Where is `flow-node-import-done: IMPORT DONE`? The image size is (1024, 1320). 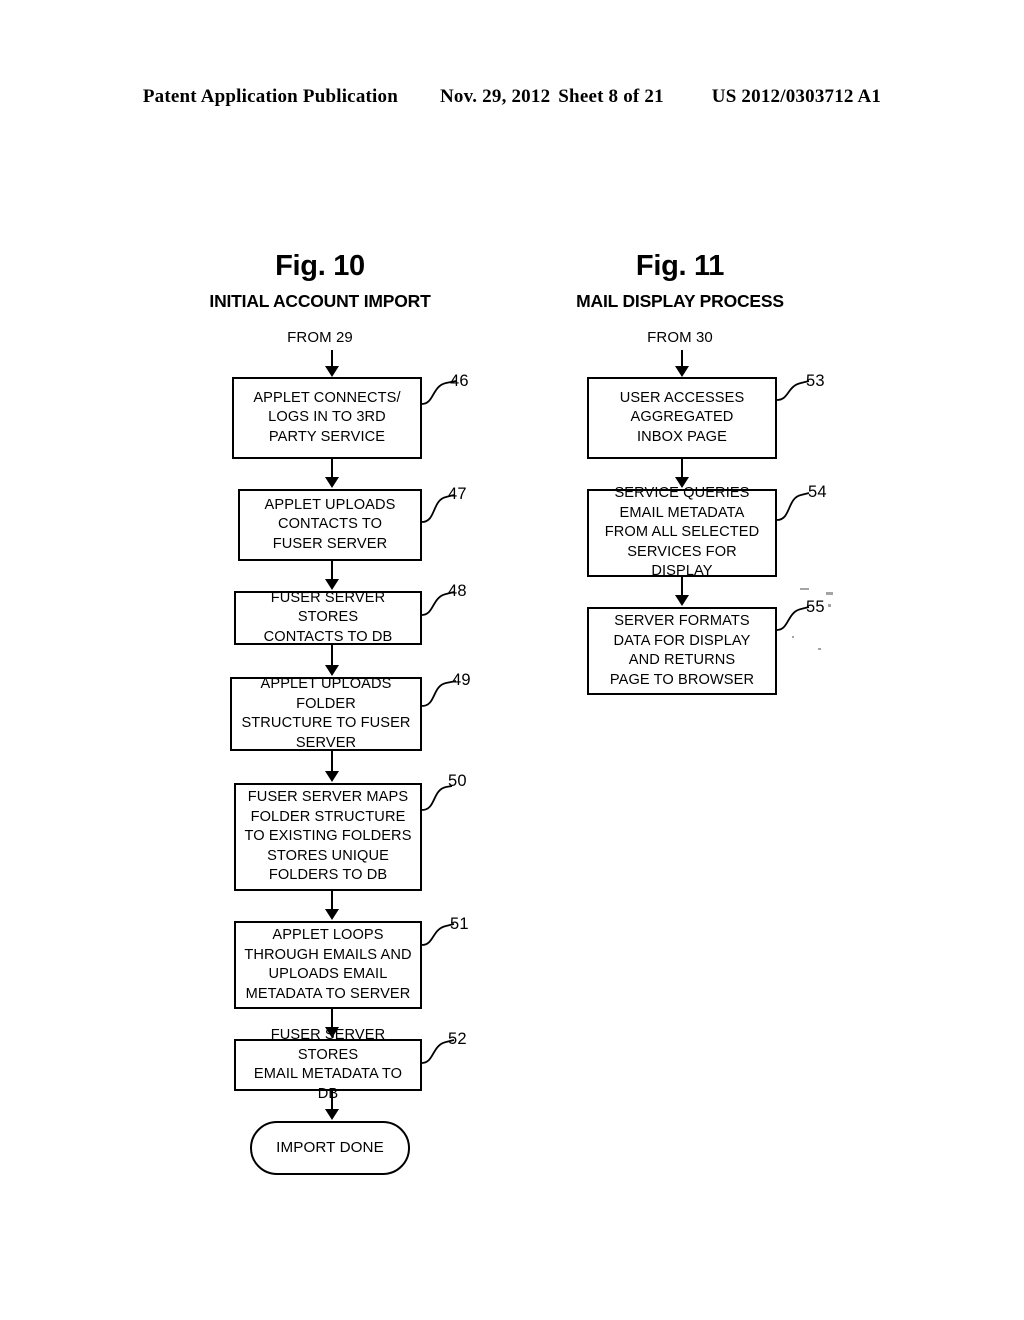
flow-node-import-done: IMPORT DONE is located at coordinates (330, 1148).